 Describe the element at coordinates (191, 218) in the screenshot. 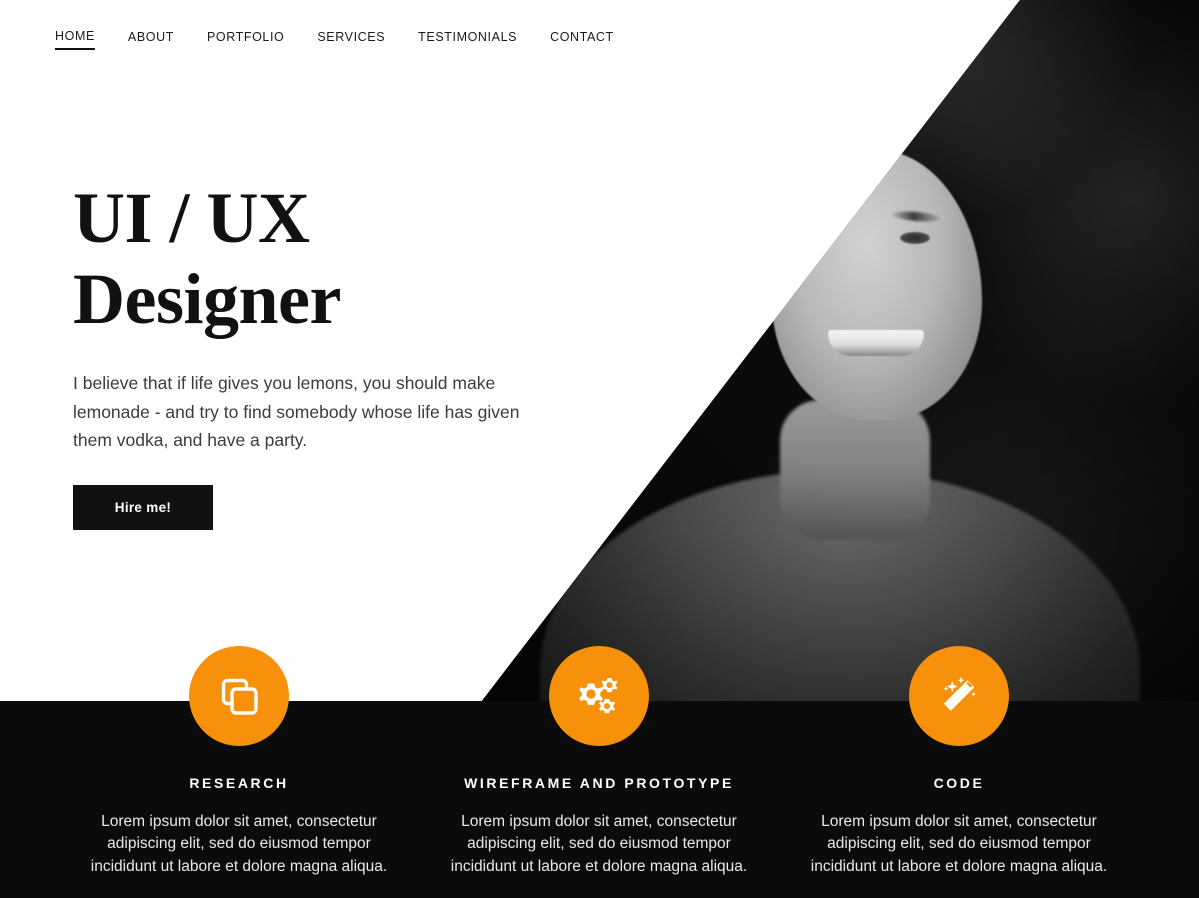

I see `hero-title-line-1: UI / UX` at that location.